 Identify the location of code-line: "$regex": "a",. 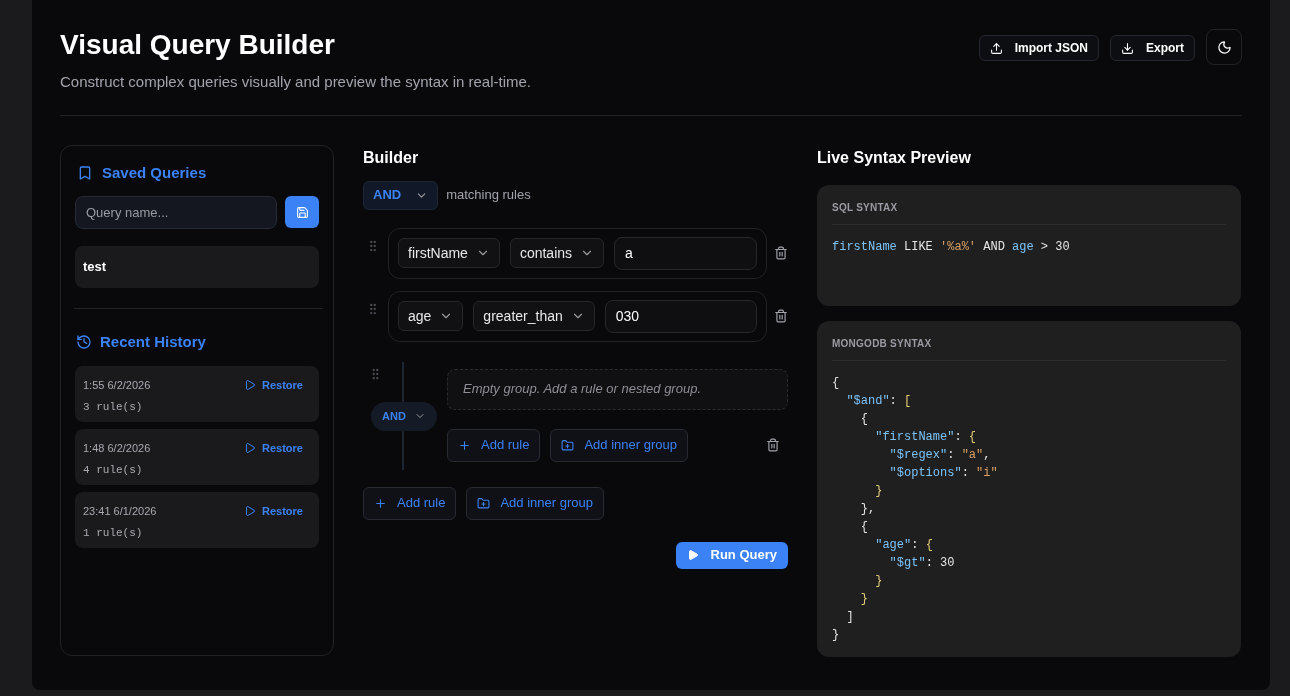
(939, 455).